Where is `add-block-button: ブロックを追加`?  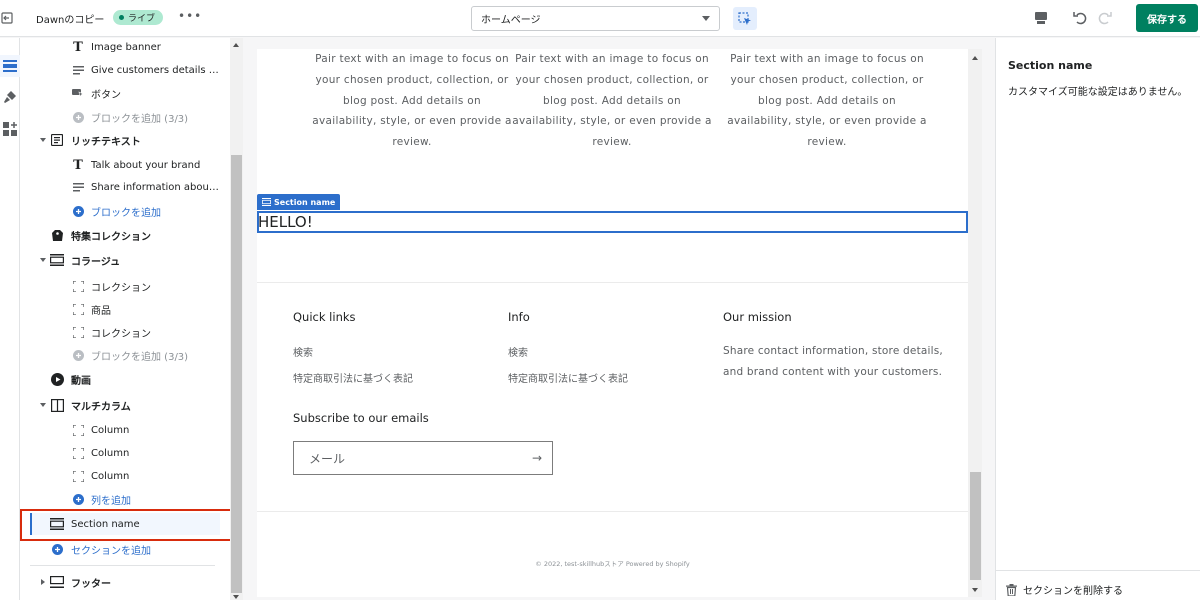 add-block-button: ブロックを追加 is located at coordinates (125, 211).